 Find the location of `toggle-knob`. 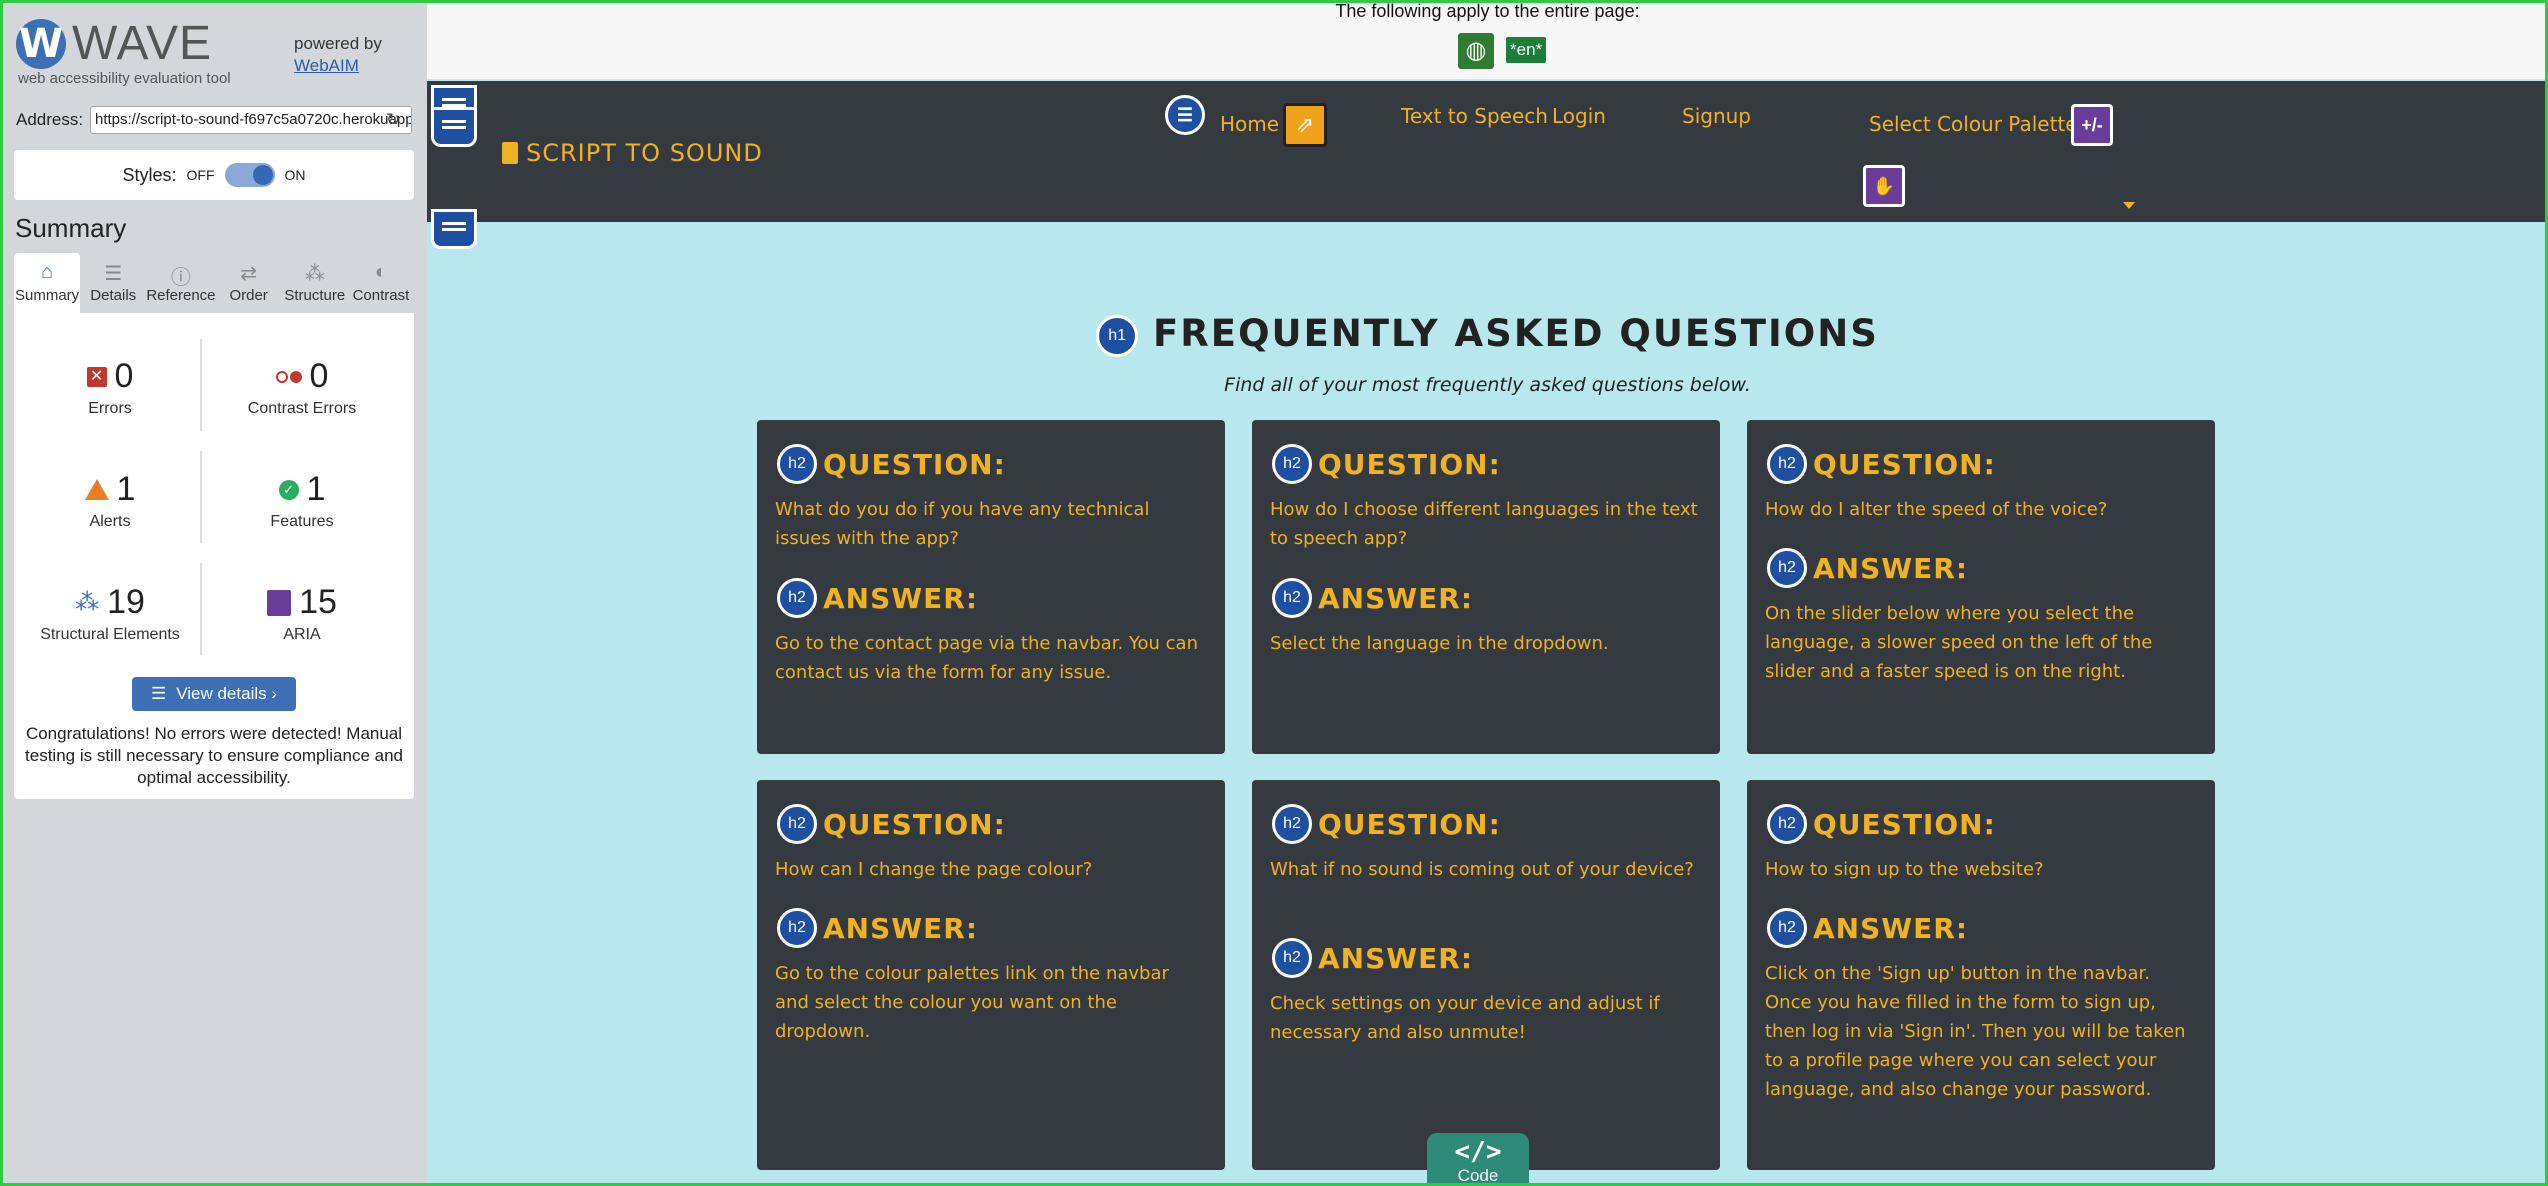

toggle-knob is located at coordinates (262, 175).